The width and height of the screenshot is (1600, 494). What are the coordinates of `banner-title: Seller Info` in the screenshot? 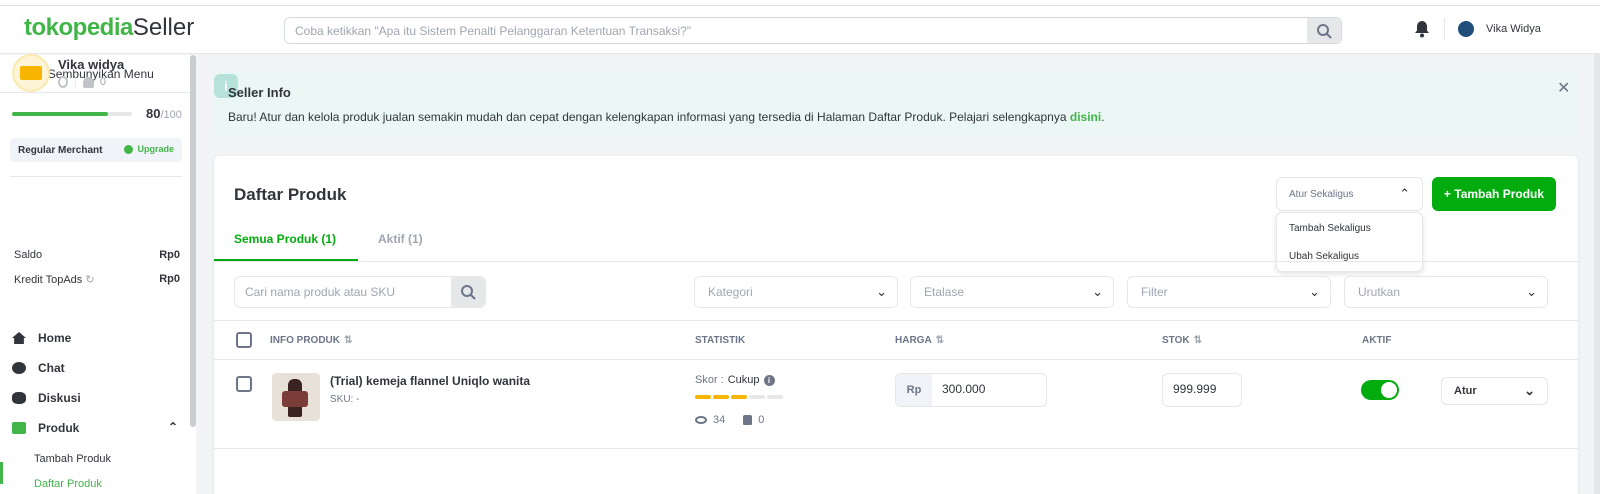 It's located at (259, 92).